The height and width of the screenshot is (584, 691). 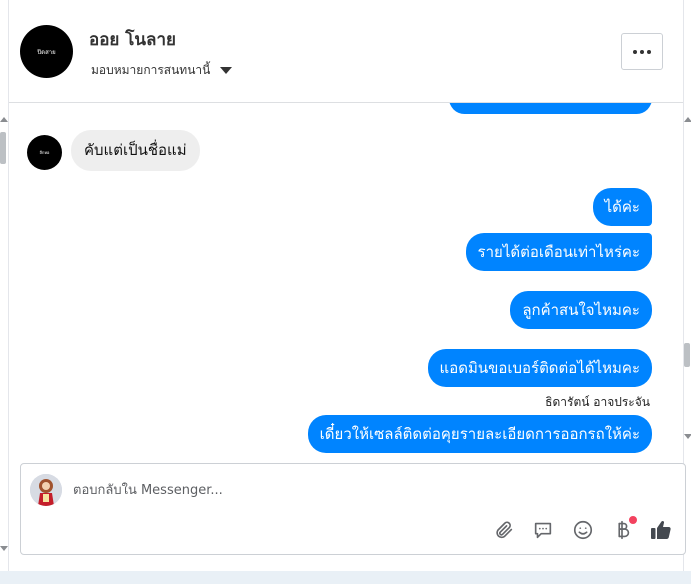 I want to click on message-bubble-incoming: คับแต่เป็นชื่อแม่, so click(x=135, y=150).